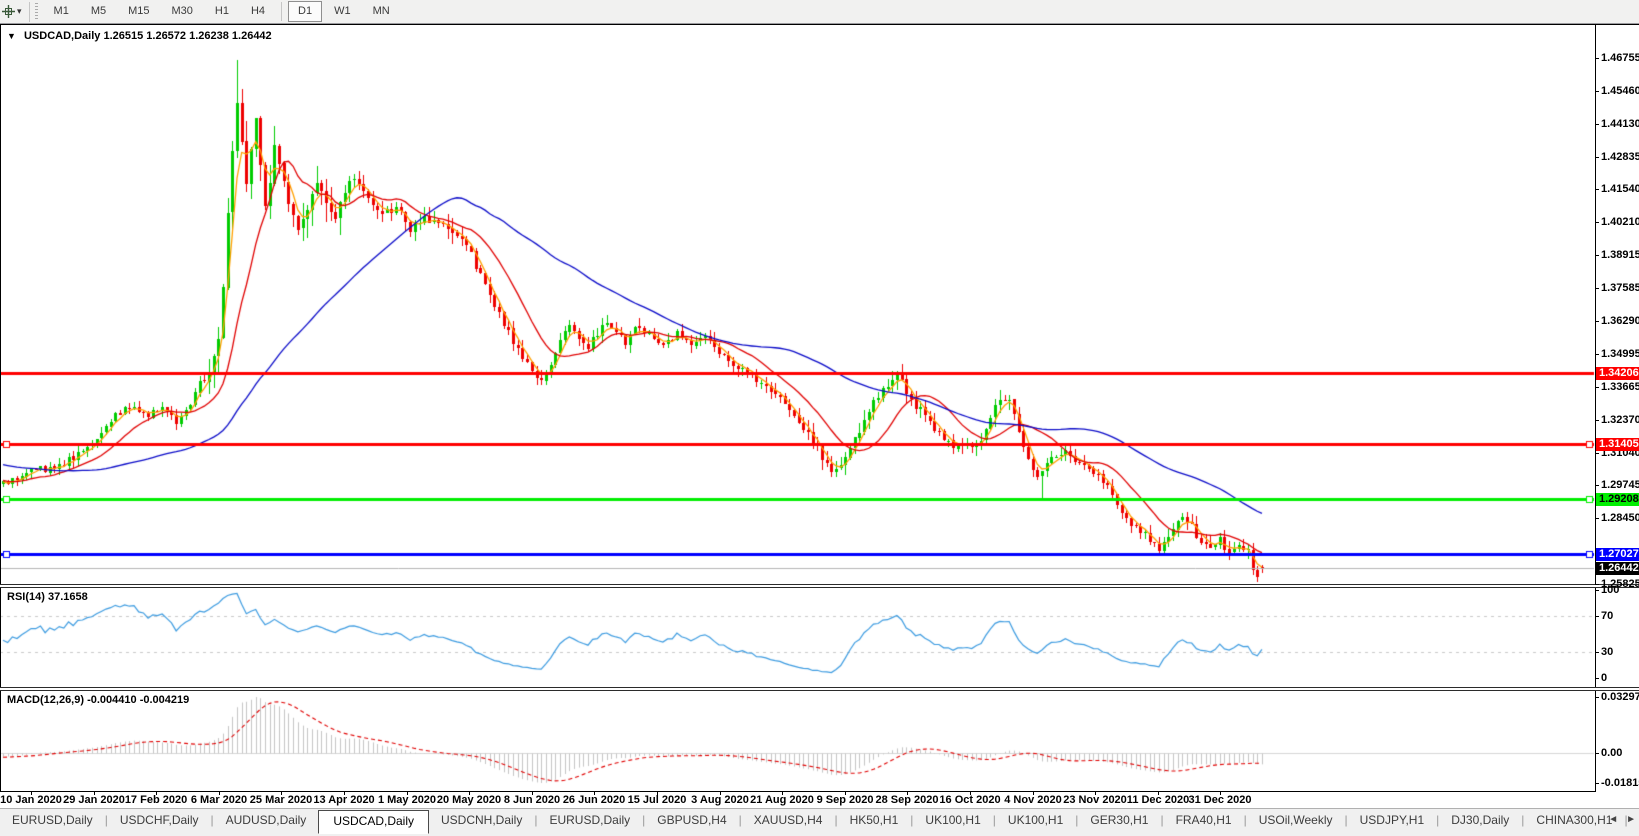  What do you see at coordinates (381, 11) in the screenshot?
I see `timeframe-button-mn: MN` at bounding box center [381, 11].